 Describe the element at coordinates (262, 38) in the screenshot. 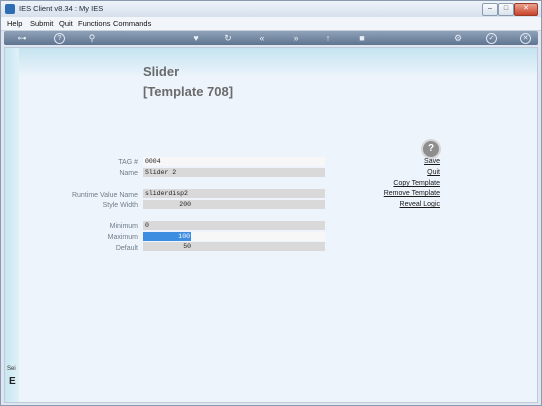

I see `rewind-icon: «` at that location.